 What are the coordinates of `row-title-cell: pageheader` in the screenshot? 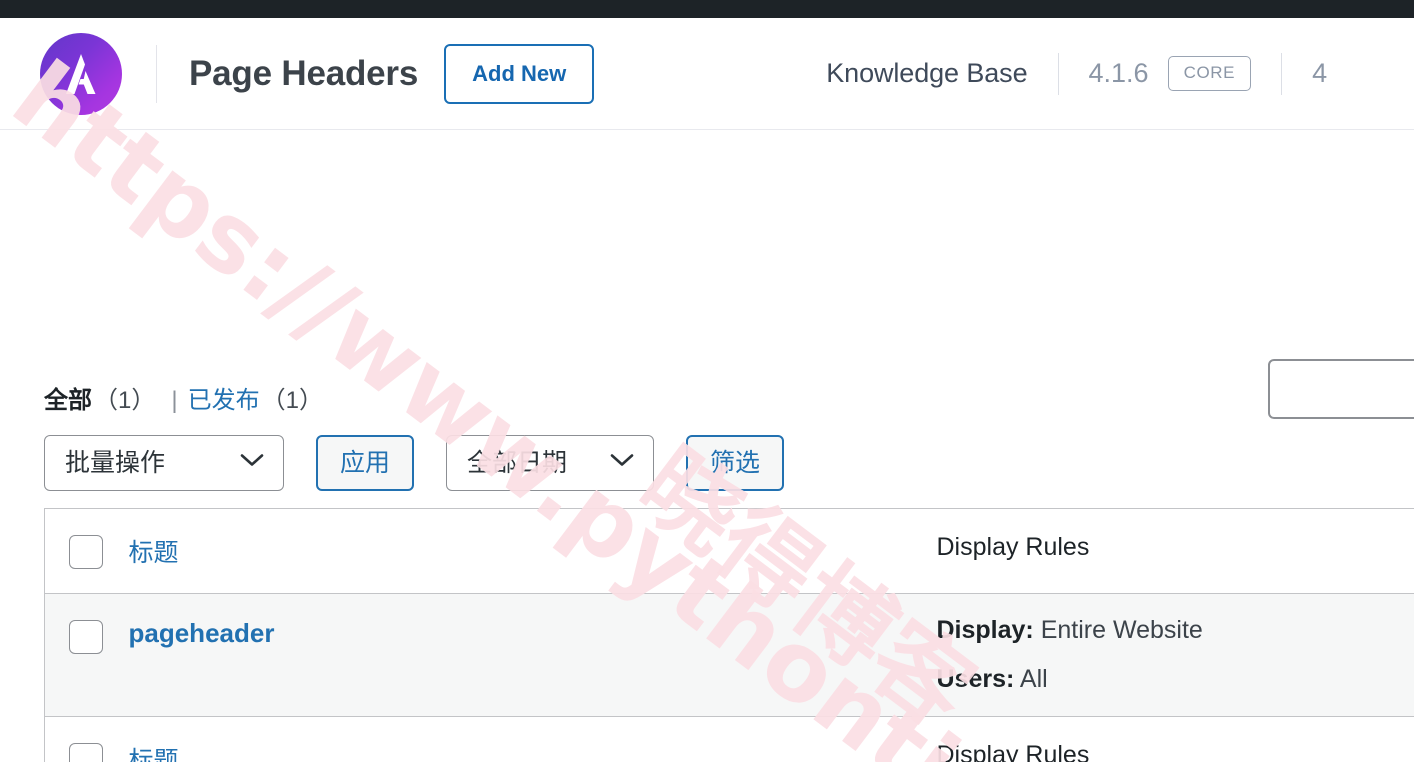 It's located at (533, 655).